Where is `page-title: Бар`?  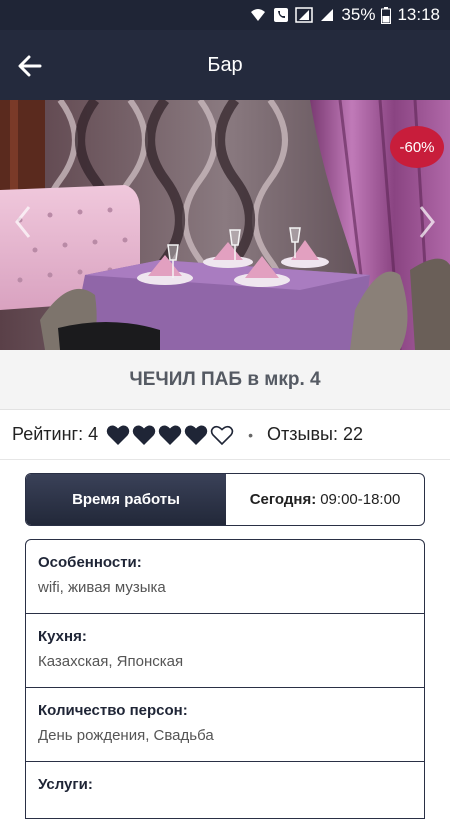
page-title: Бар is located at coordinates (225, 65).